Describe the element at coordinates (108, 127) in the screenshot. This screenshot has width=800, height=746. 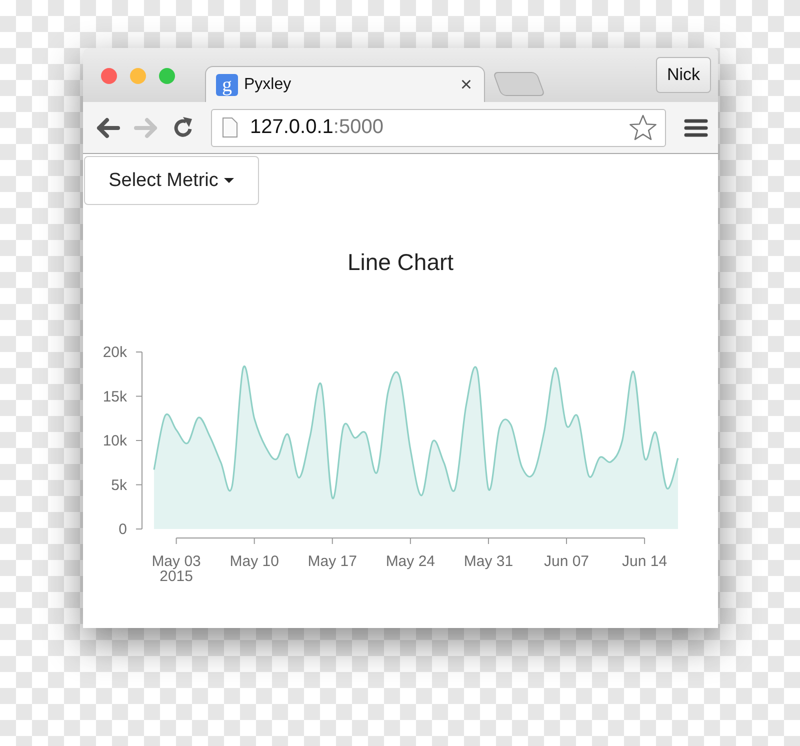
I see `back-button` at that location.